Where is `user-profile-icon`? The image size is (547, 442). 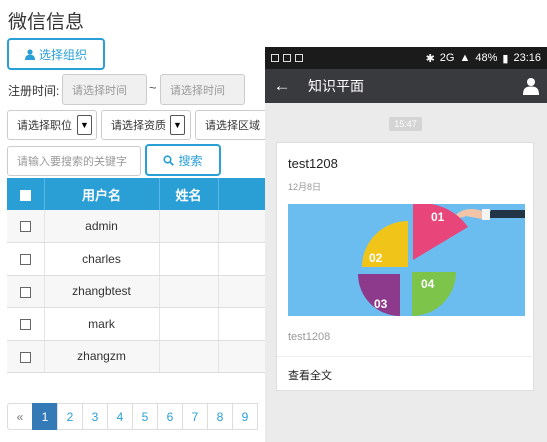 user-profile-icon is located at coordinates (531, 86).